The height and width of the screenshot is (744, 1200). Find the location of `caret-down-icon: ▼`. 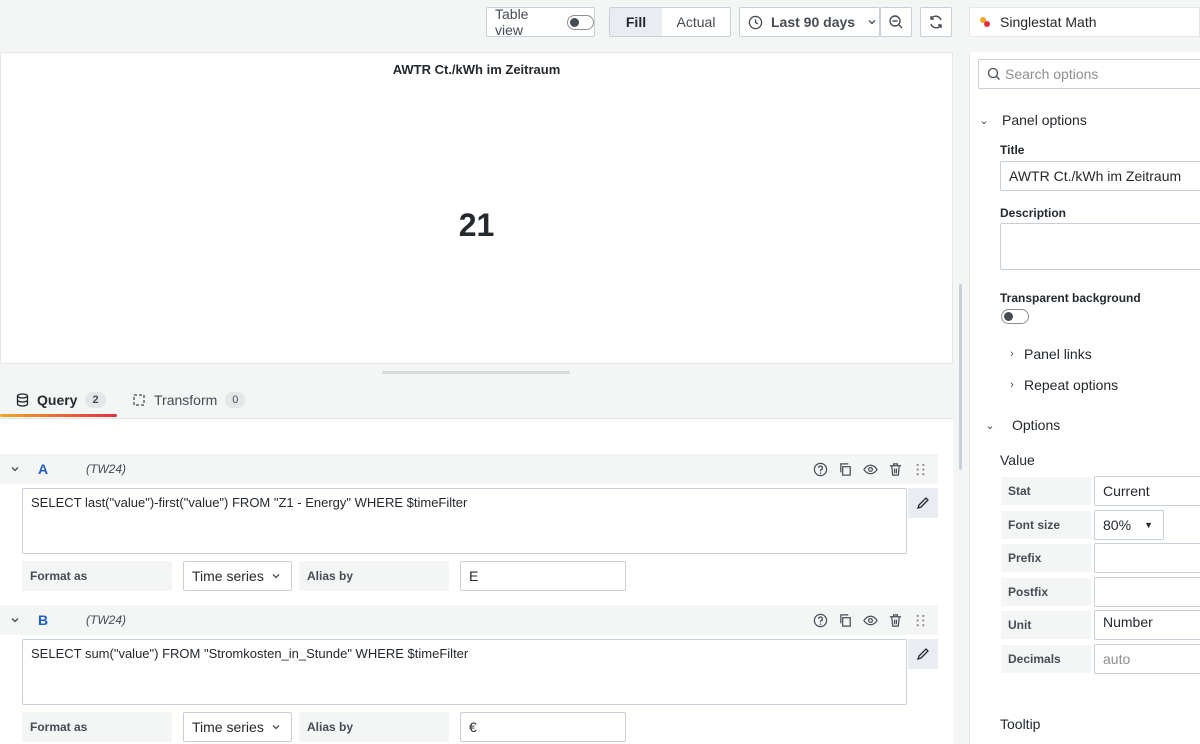

caret-down-icon: ▼ is located at coordinates (1148, 525).